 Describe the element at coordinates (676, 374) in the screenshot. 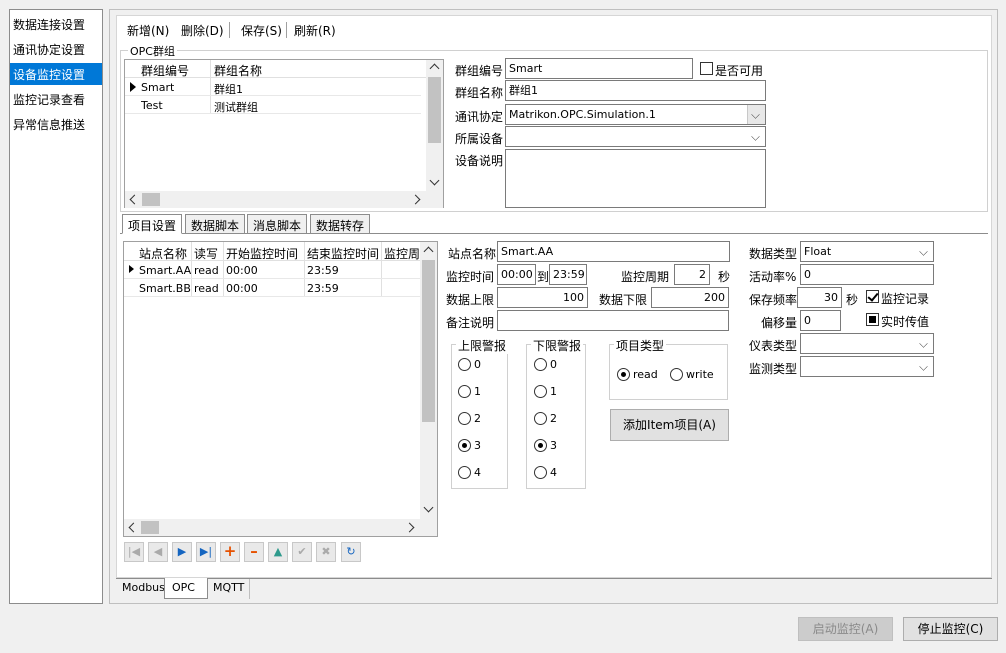

I see `item-type-radio-write` at that location.